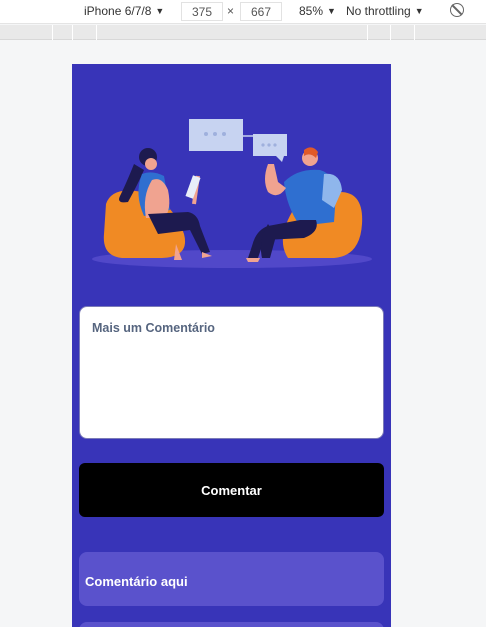  I want to click on device-label: iPhone 6/7/8, so click(118, 11).